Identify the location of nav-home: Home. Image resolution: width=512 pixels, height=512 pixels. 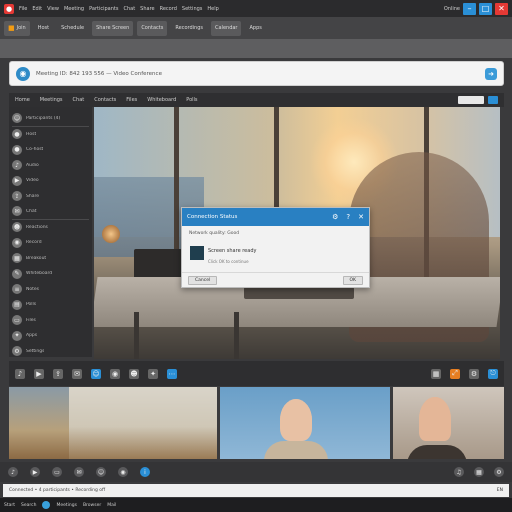
(22, 100).